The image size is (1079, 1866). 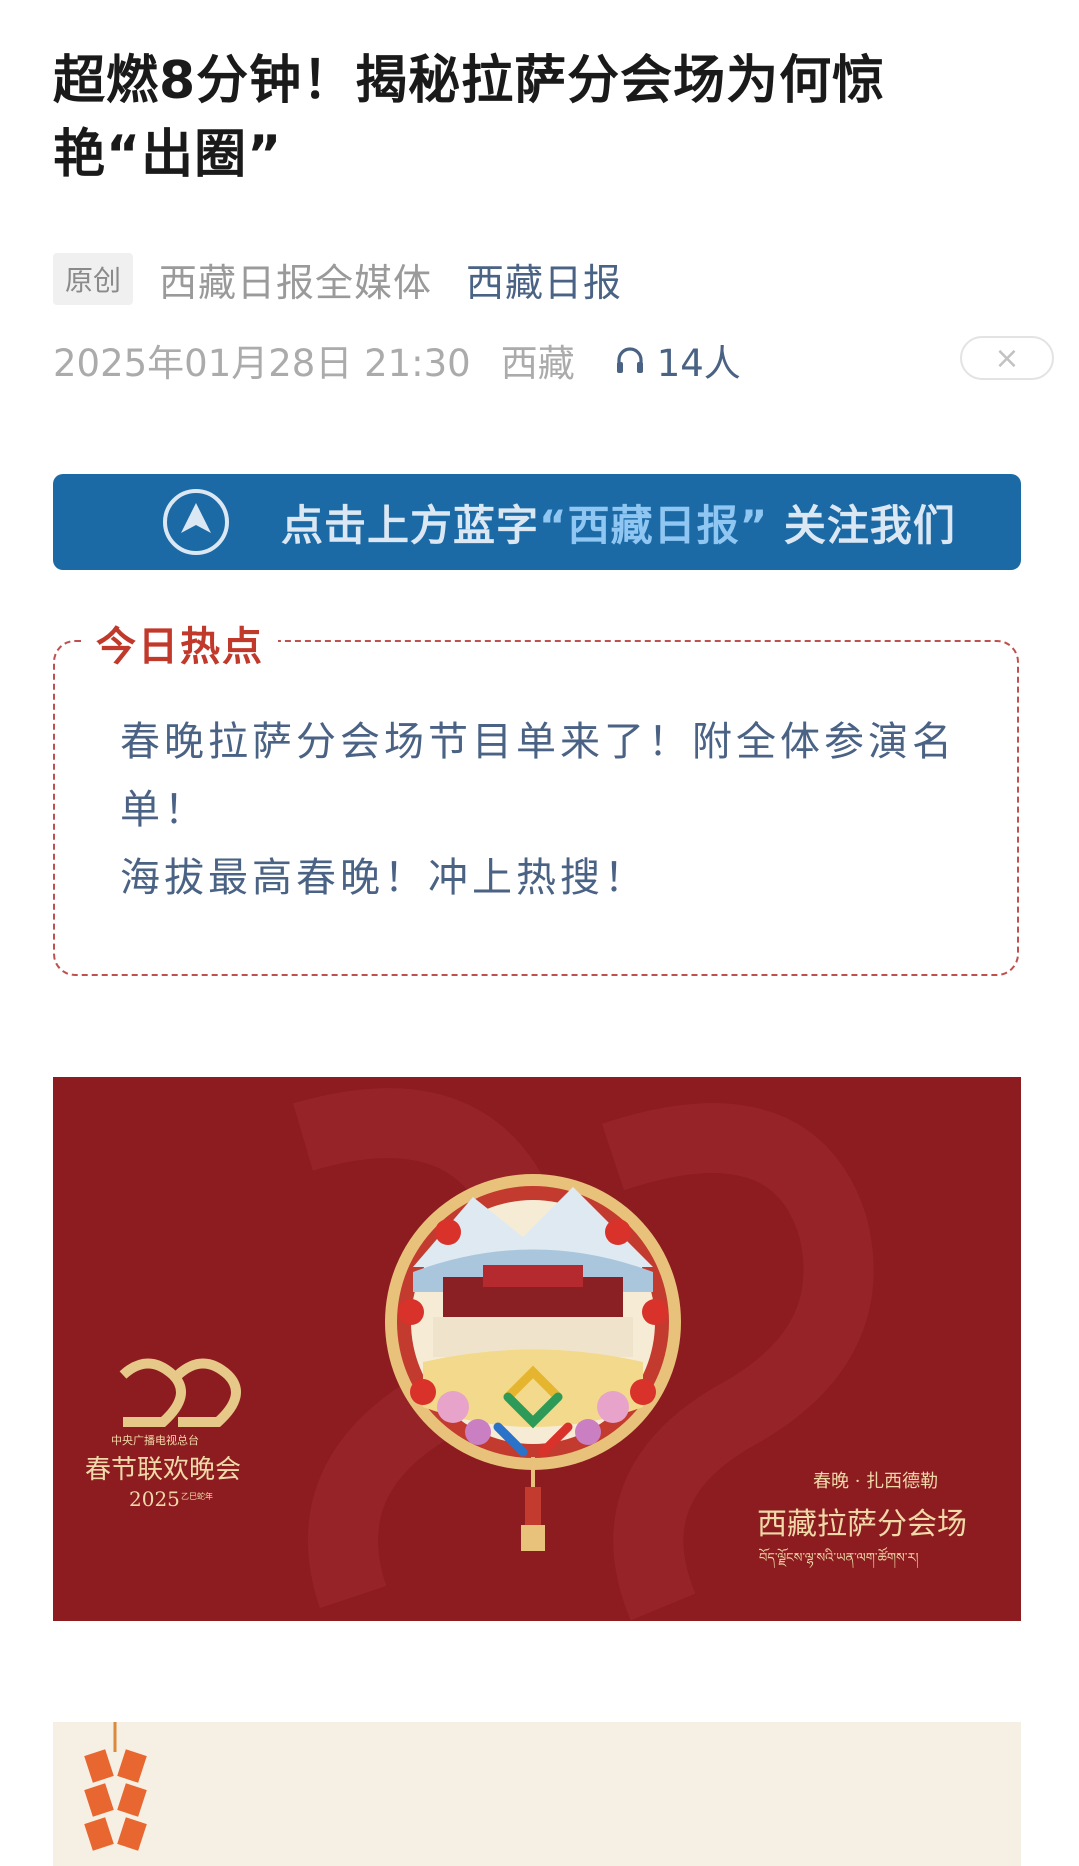 What do you see at coordinates (550, 776) in the screenshot?
I see `hot-topic-link: 春晚拉萨分会场节目单来了！附全体参演名单！` at bounding box center [550, 776].